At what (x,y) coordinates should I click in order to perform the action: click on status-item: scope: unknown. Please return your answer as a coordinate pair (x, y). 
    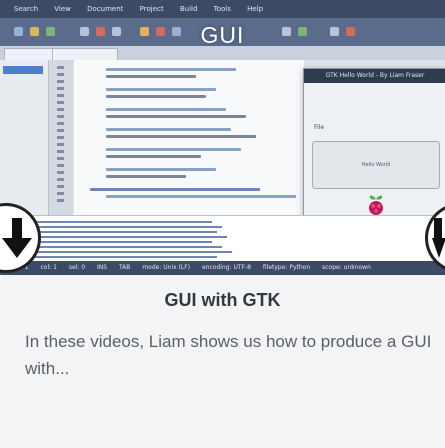
    Looking at the image, I should click on (346, 267).